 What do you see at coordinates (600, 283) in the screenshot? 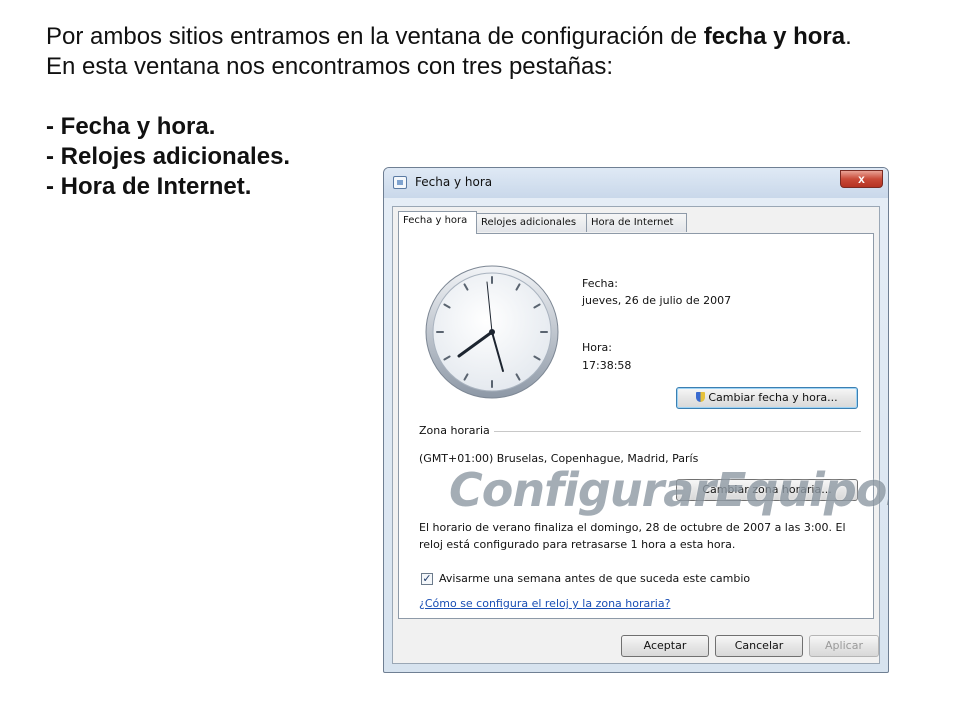
I see `date-label: Fecha:` at bounding box center [600, 283].